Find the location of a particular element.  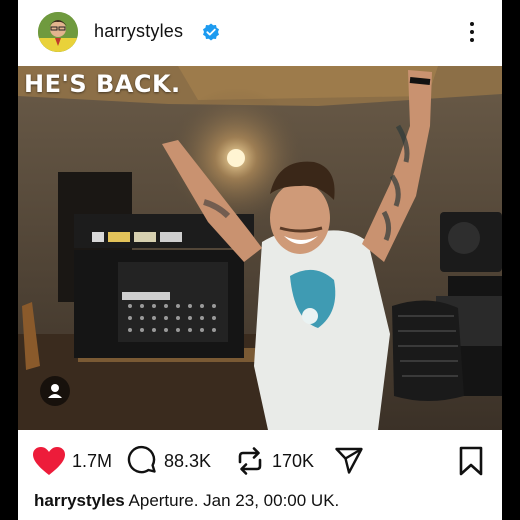

post-username: harrystyles is located at coordinates (138, 31).